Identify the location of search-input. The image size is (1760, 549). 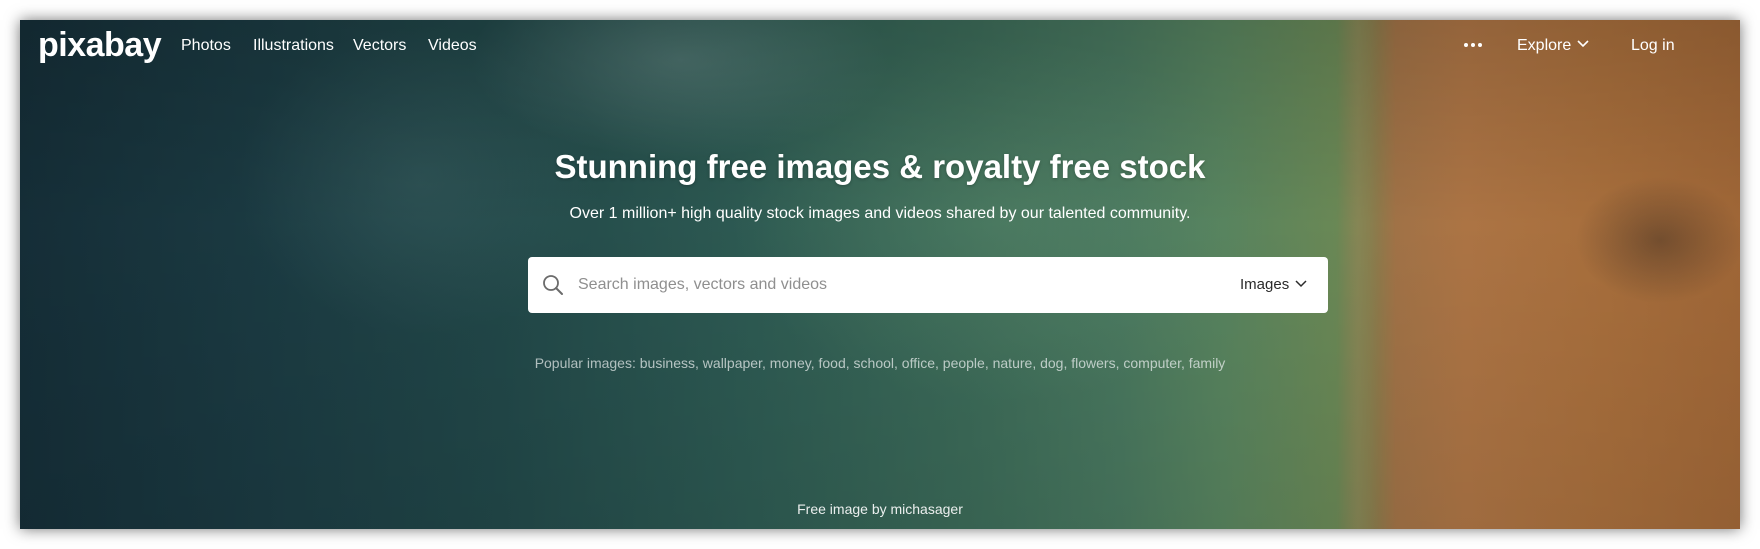
(888, 285).